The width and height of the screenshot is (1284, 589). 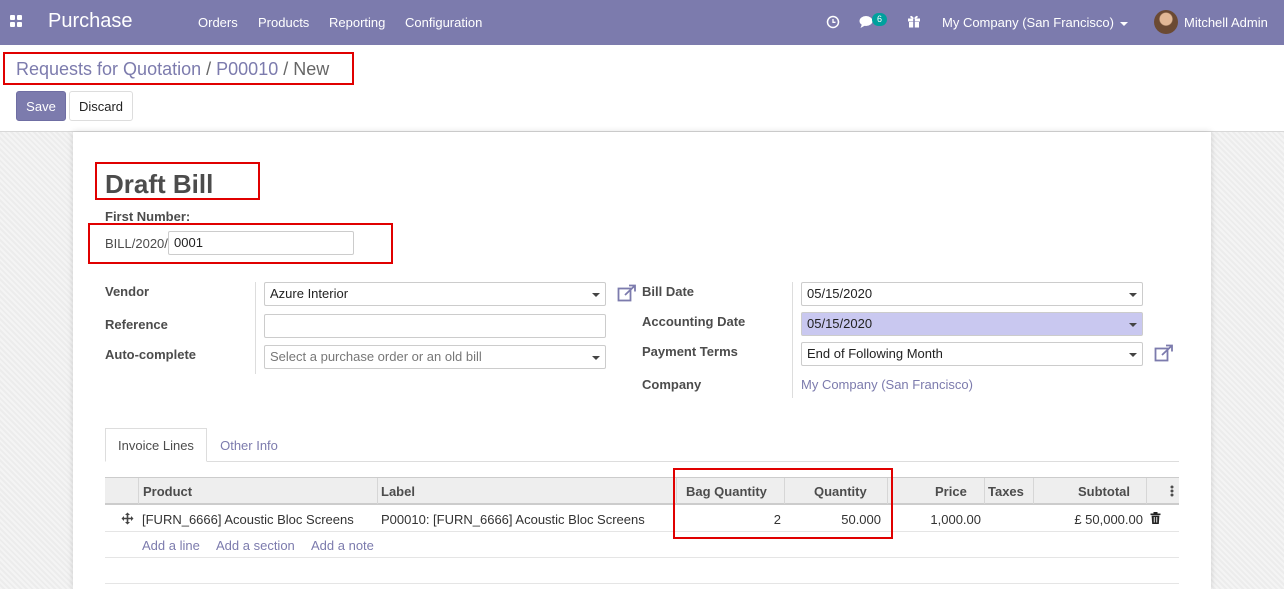 I want to click on accounting-date-value: 05/15/2020, so click(x=840, y=323).